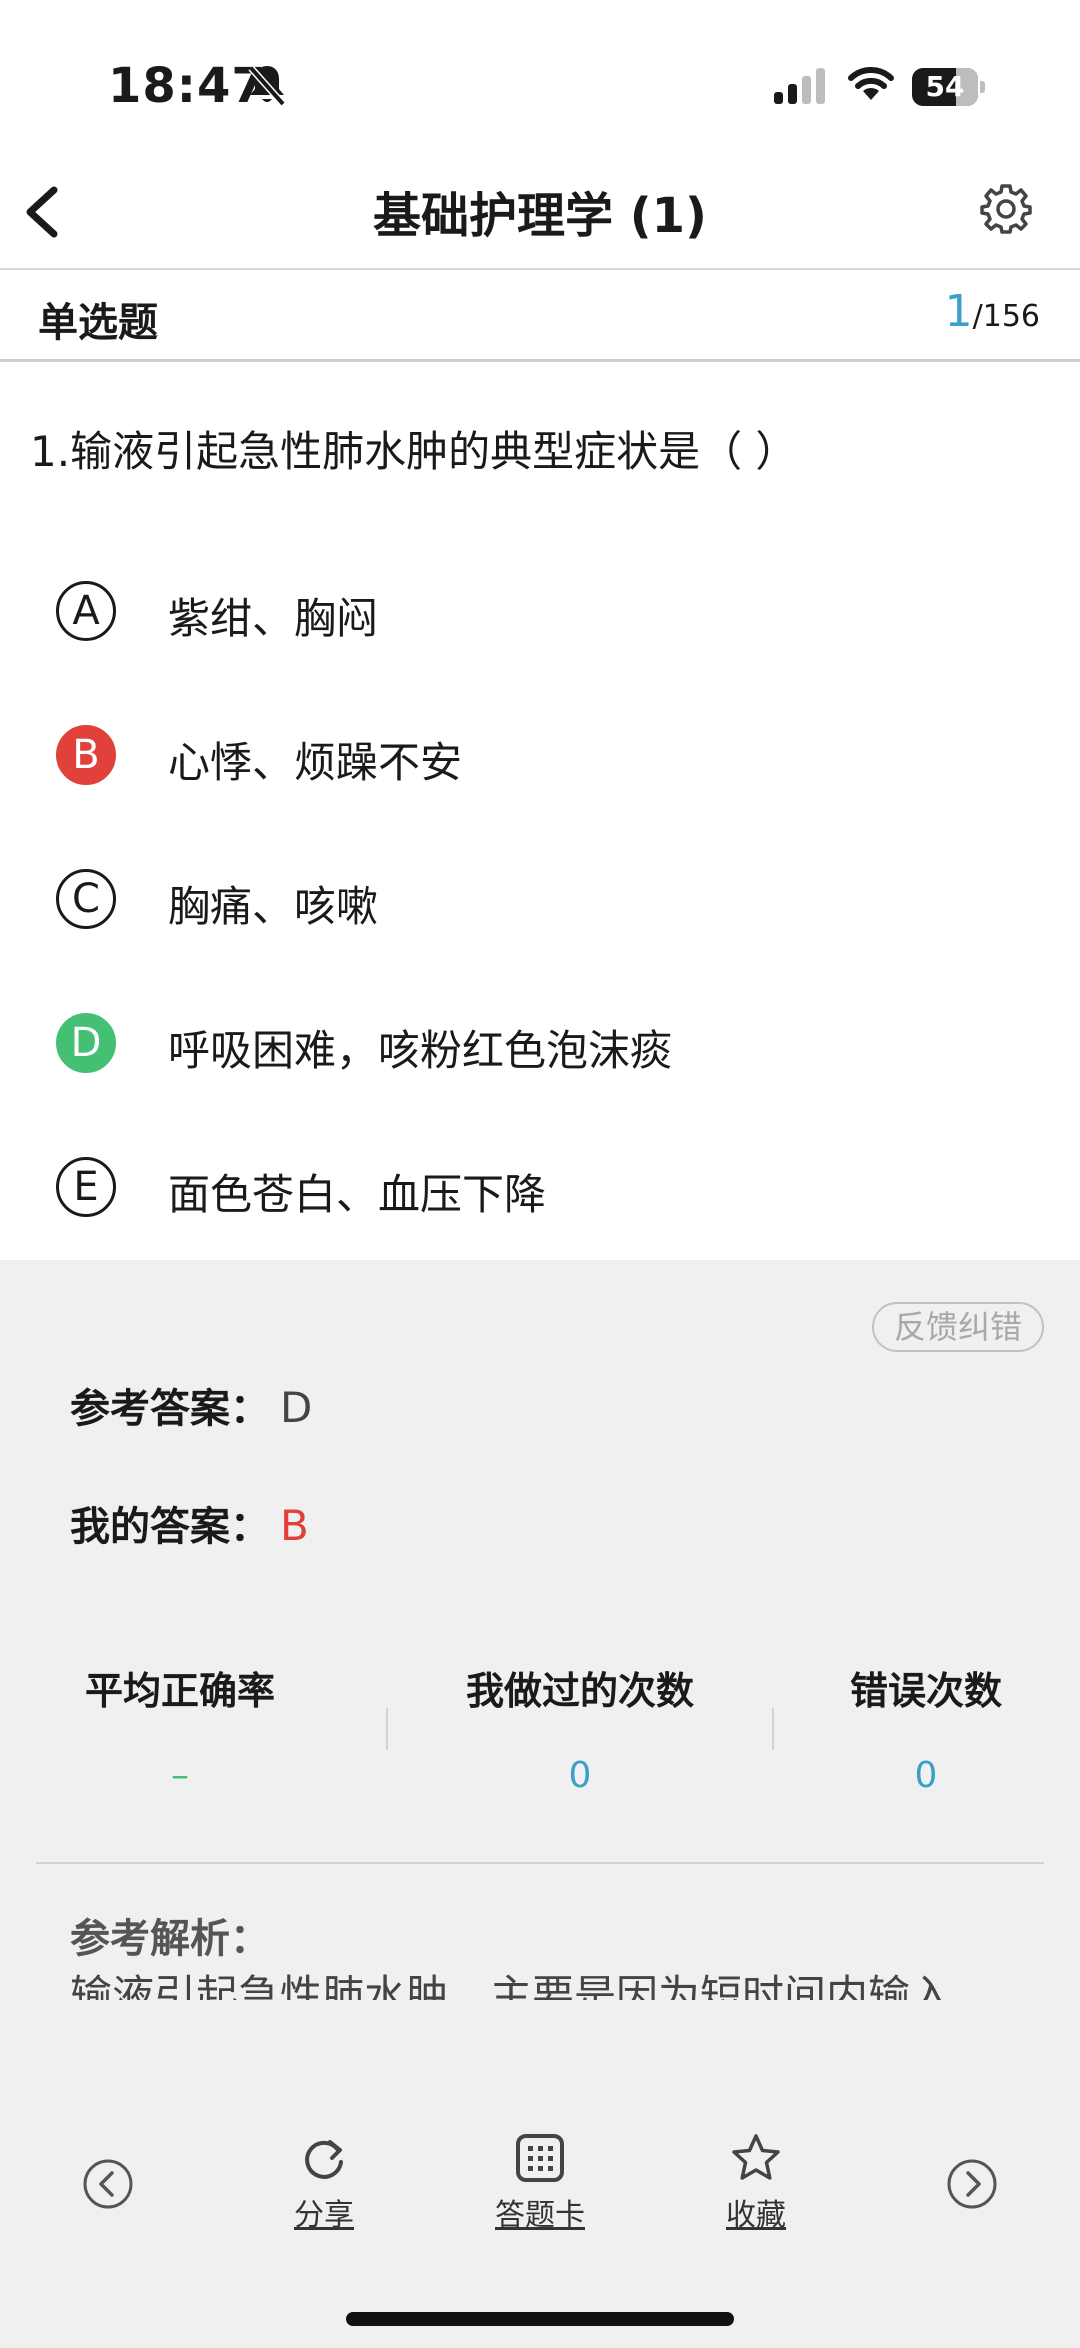 This screenshot has width=1080, height=2348. What do you see at coordinates (420, 1050) in the screenshot?
I see `option-text: 呼吸困难，咳粉红色泡沫痰` at bounding box center [420, 1050].